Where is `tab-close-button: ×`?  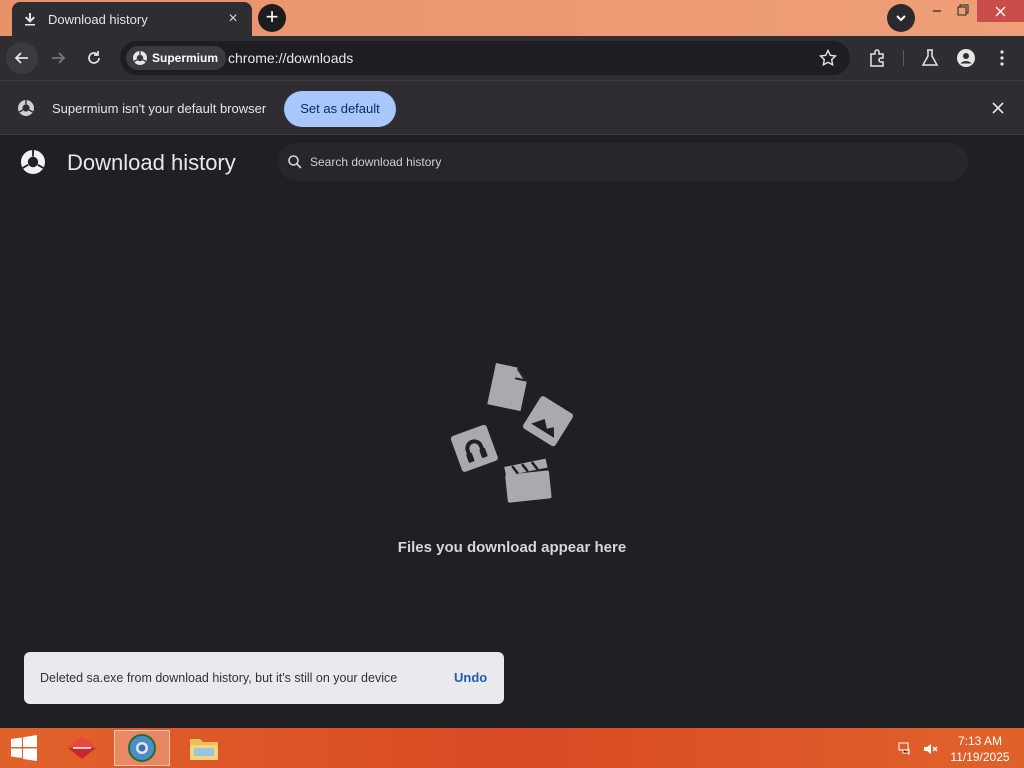
tab-close-button: × is located at coordinates (233, 19).